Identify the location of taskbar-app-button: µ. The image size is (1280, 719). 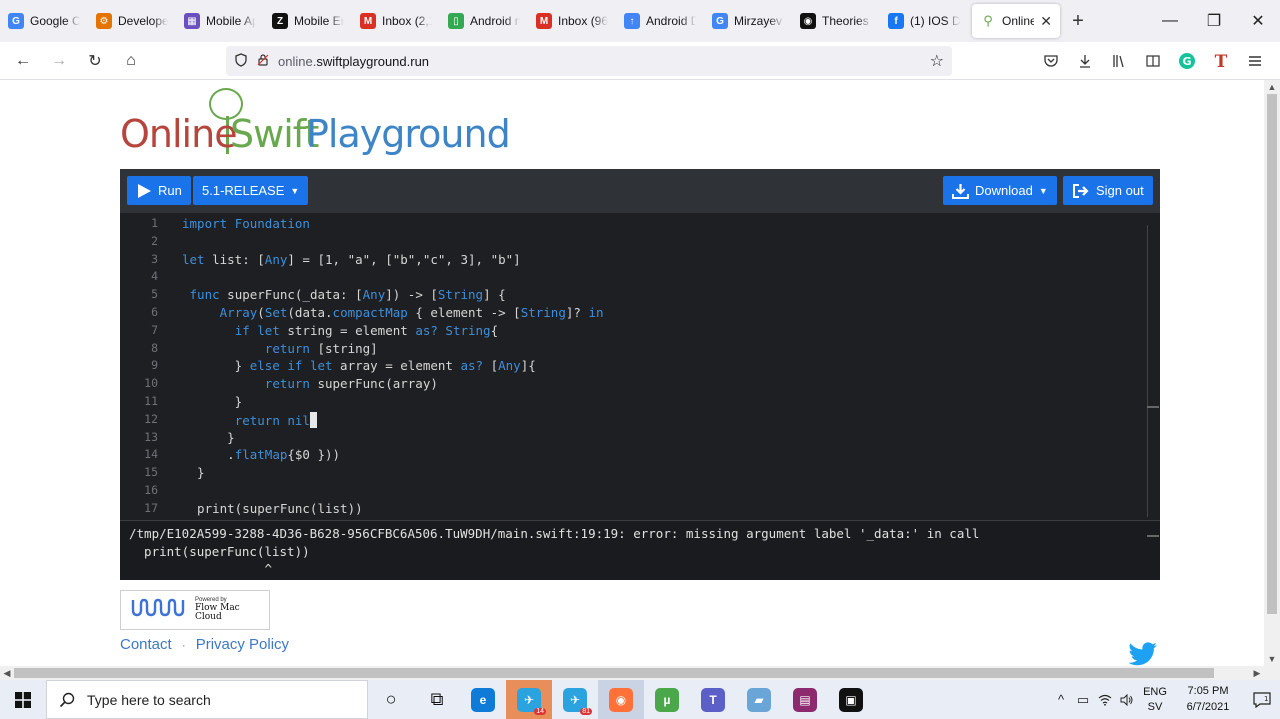
(667, 699).